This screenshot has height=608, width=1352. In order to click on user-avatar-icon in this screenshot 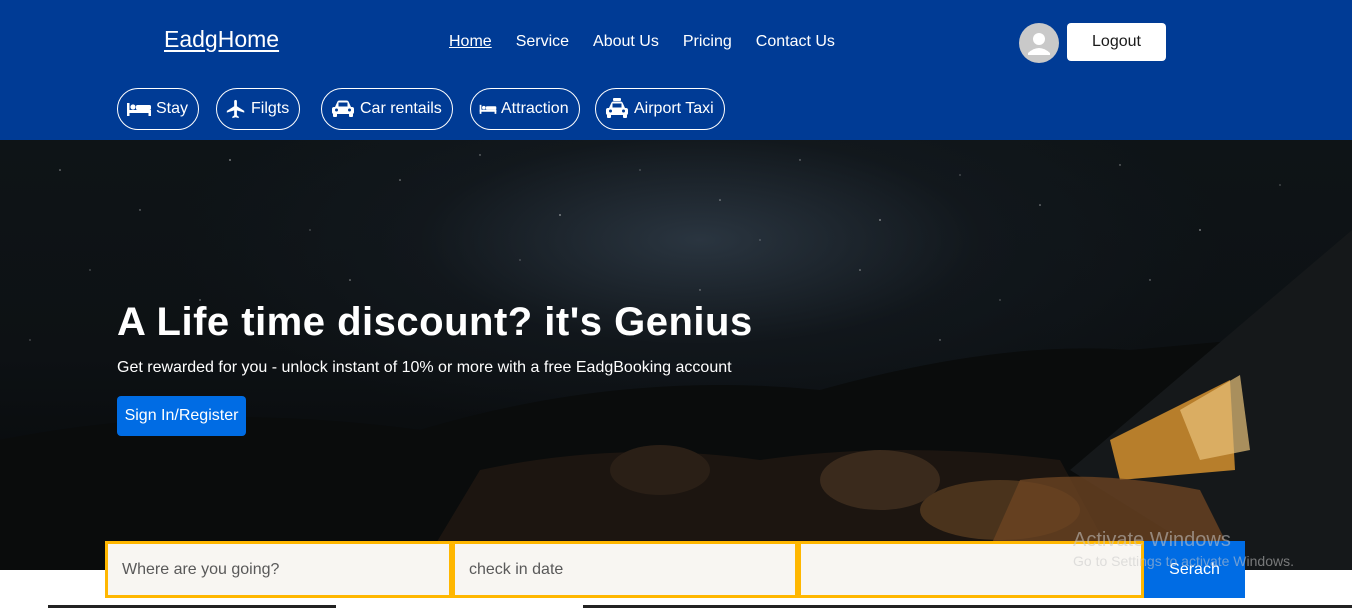, I will do `click(1039, 43)`.